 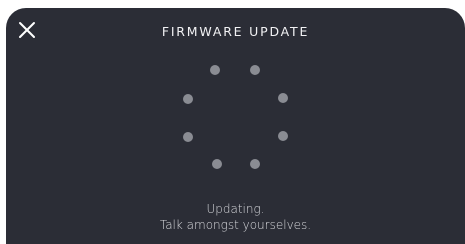 What do you see at coordinates (235, 31) in the screenshot?
I see `dialog-title: FIRMWARE UPDATE` at bounding box center [235, 31].